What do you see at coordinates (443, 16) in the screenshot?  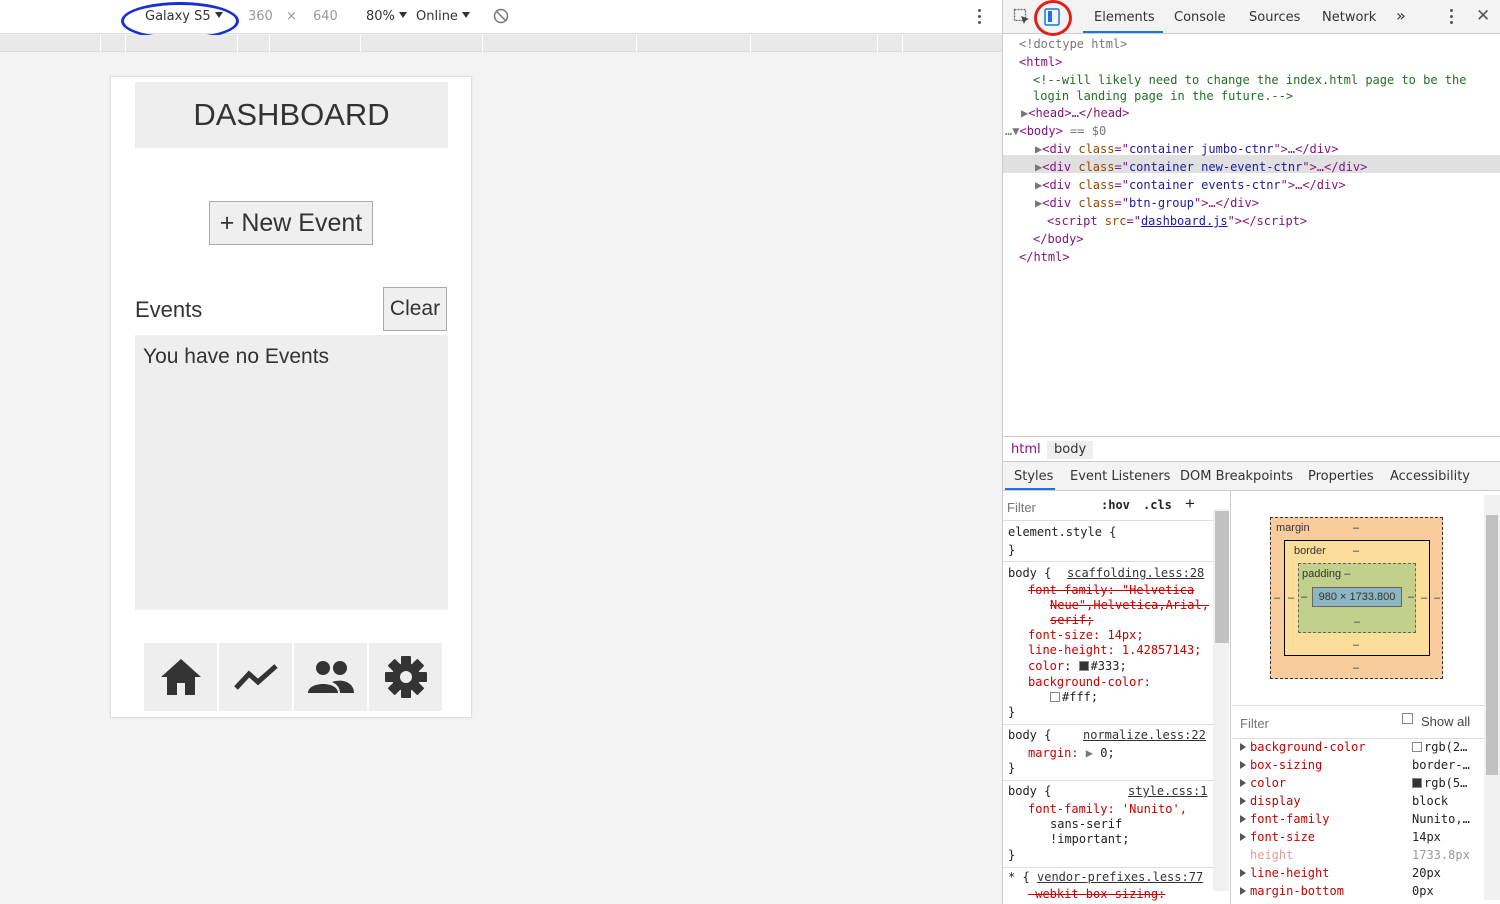 I see `network-select: Online` at bounding box center [443, 16].